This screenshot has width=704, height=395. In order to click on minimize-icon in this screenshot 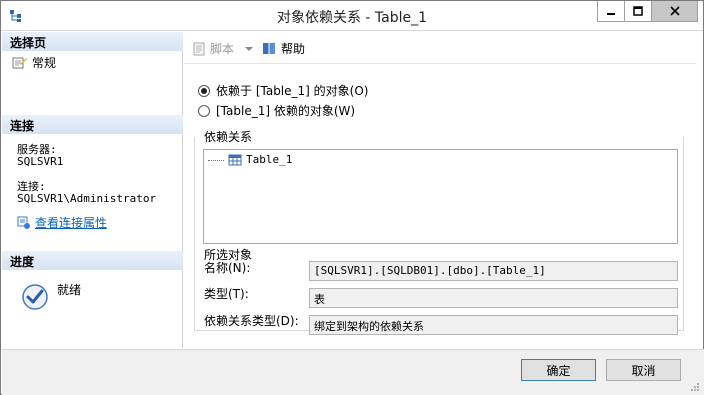, I will do `click(611, 14)`.